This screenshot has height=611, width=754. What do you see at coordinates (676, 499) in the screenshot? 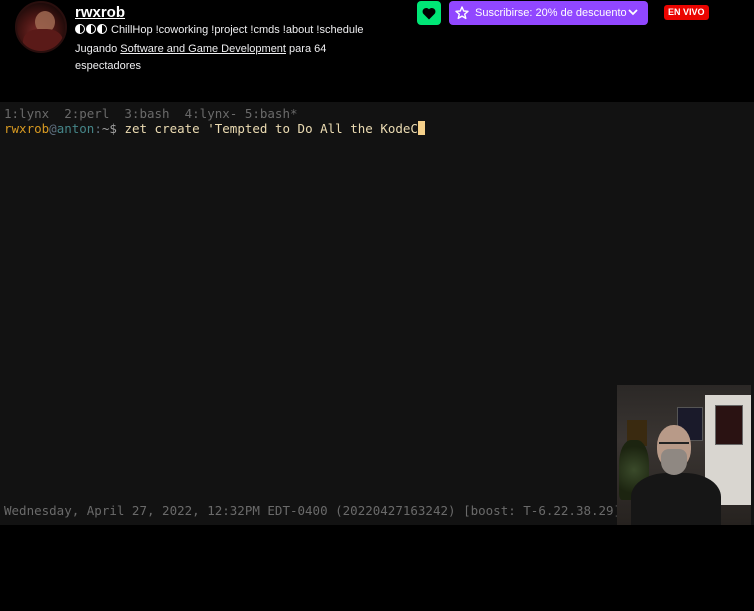
I see `webcam-person-body` at bounding box center [676, 499].